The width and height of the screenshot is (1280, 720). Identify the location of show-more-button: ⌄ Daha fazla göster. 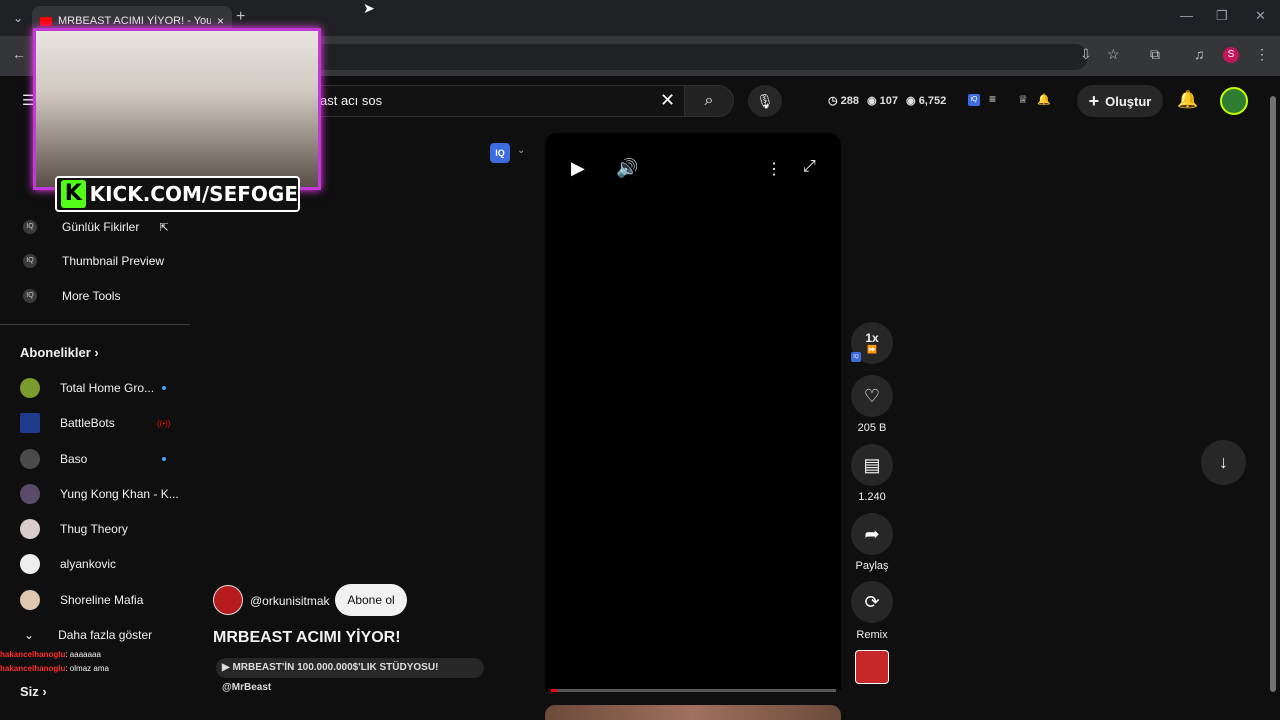
(95, 635).